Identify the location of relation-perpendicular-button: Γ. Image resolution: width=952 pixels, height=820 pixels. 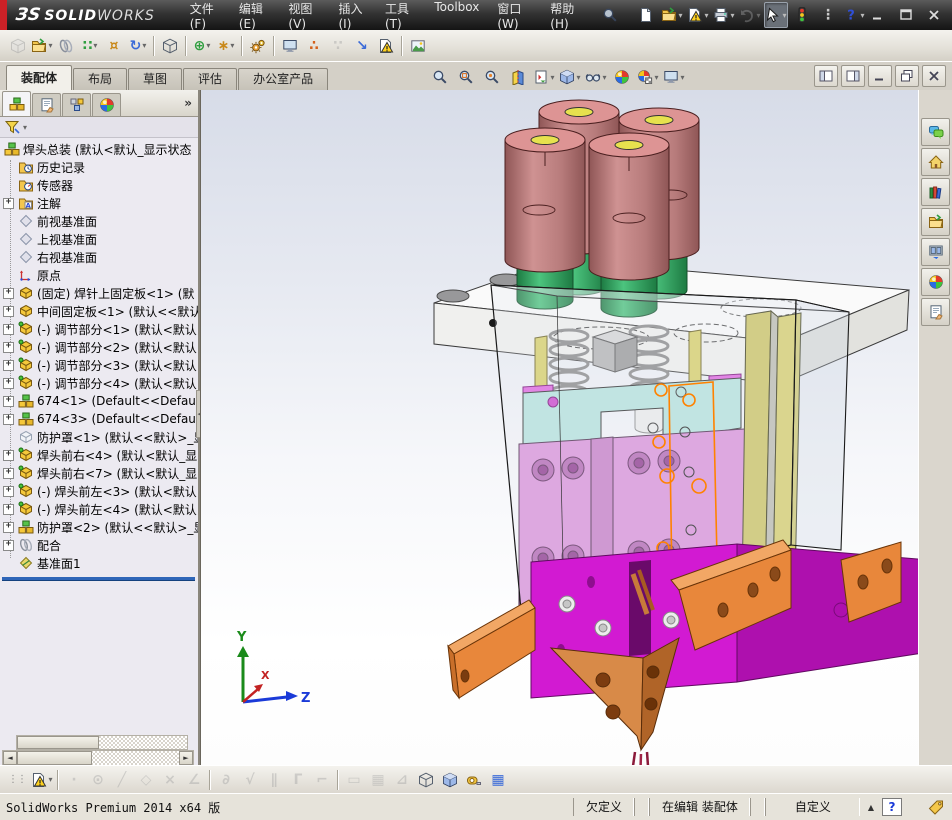
(298, 780).